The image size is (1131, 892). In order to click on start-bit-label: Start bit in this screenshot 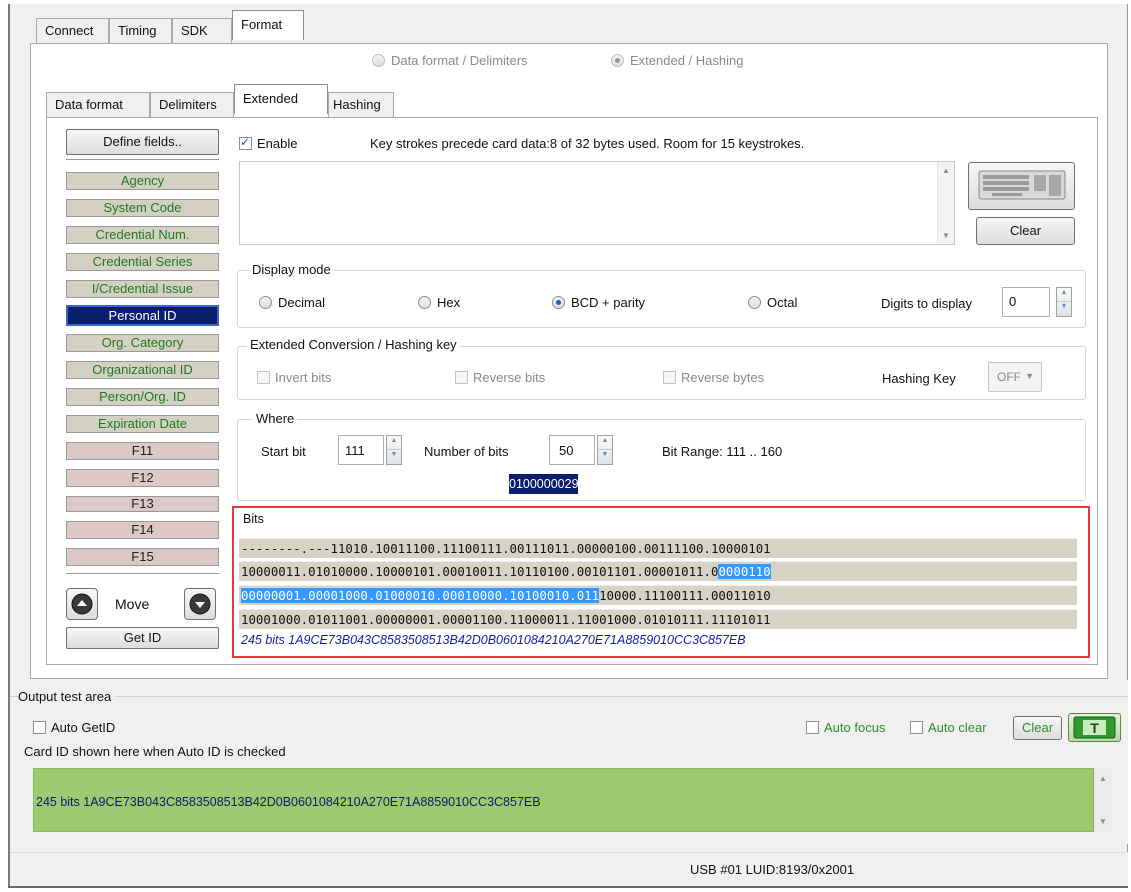, I will do `click(283, 451)`.